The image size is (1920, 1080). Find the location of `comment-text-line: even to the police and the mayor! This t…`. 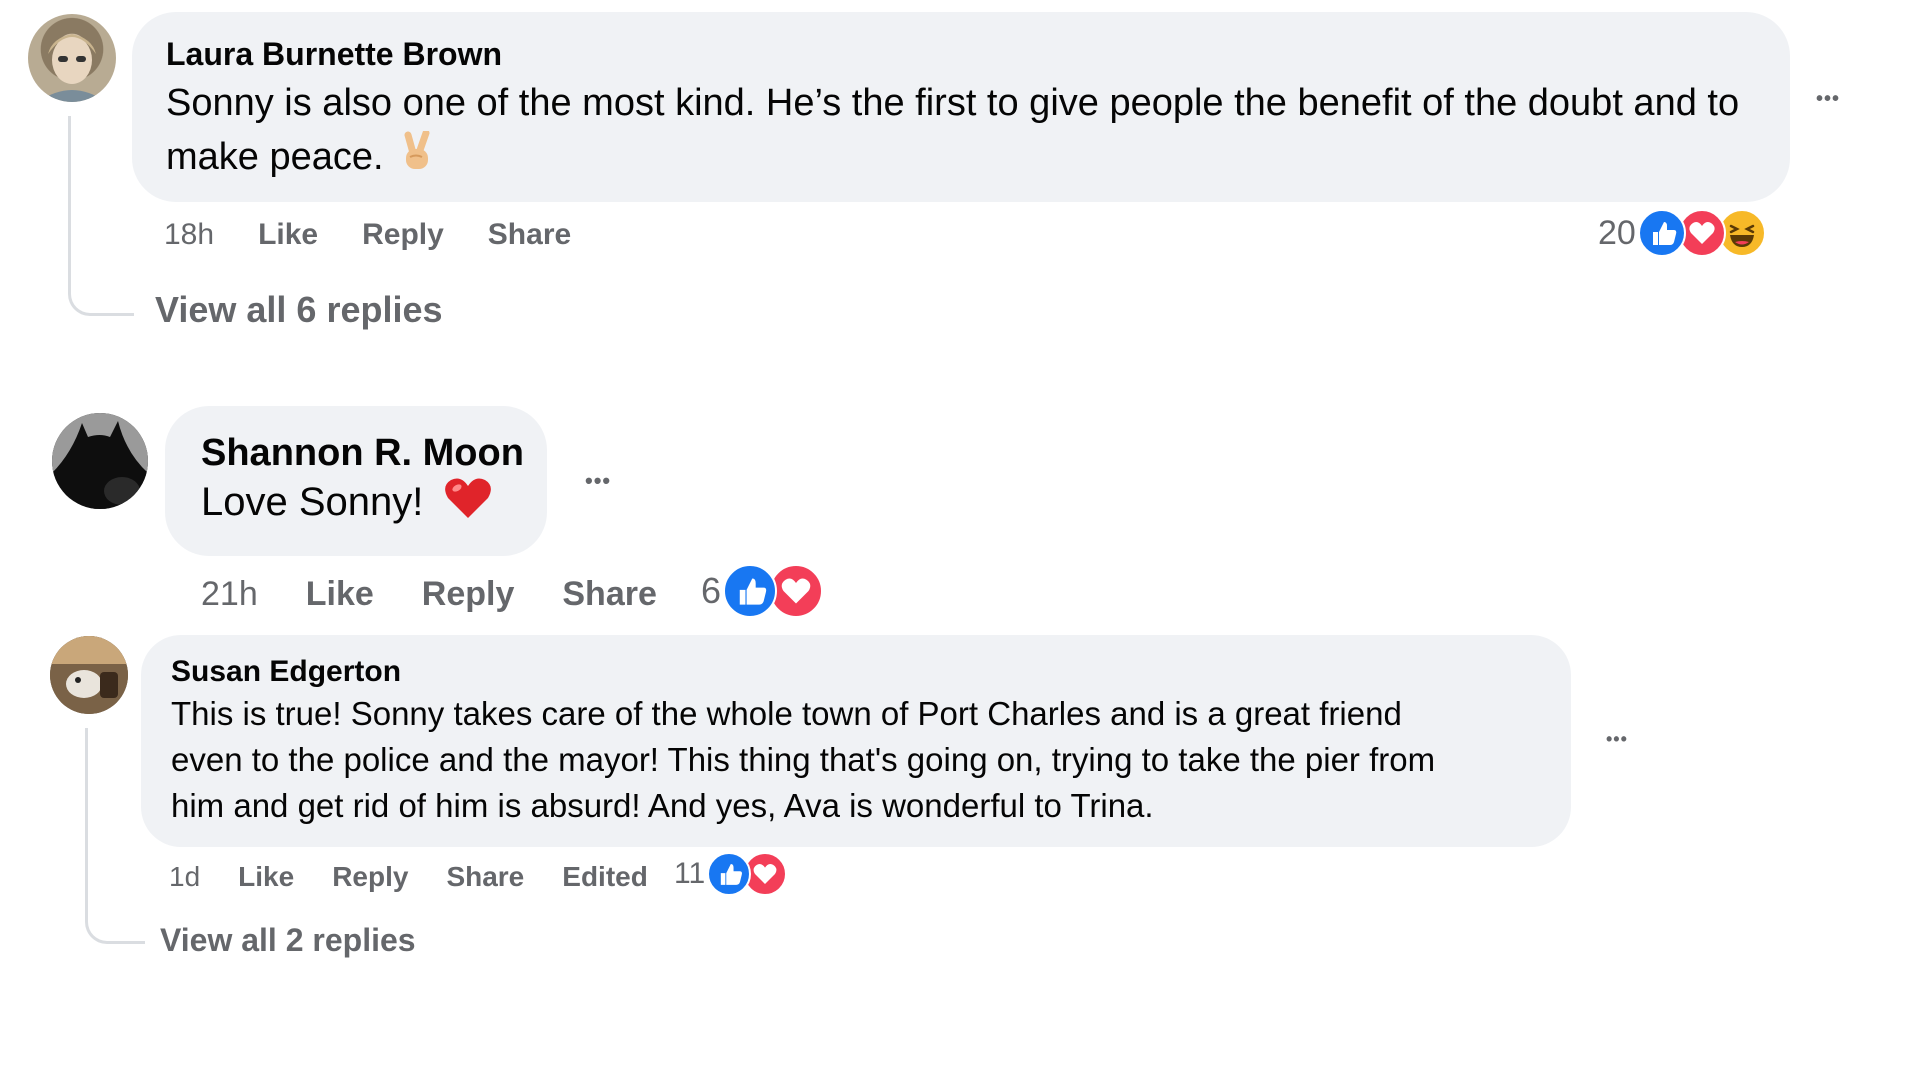

comment-text-line: even to the police and the mayor! This t… is located at coordinates (803, 759).